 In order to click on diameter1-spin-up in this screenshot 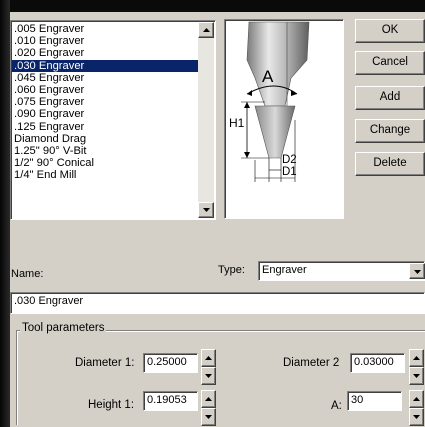, I will do `click(208, 358)`.